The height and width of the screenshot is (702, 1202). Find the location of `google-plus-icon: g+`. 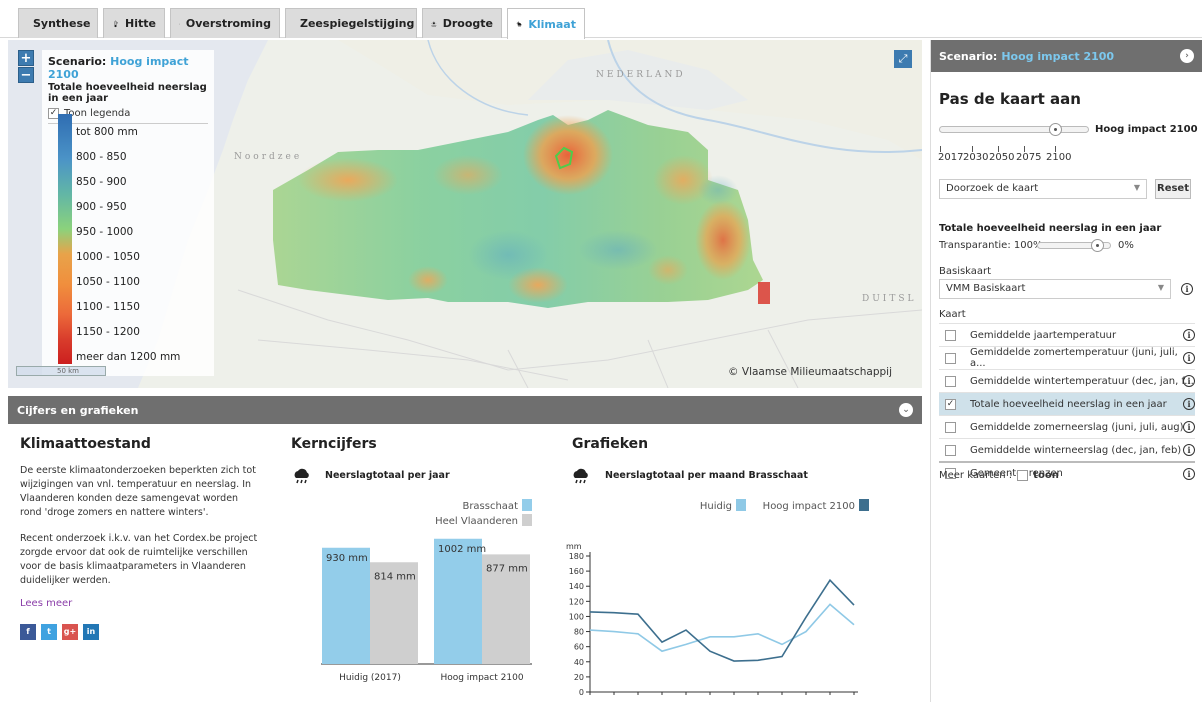

google-plus-icon: g+ is located at coordinates (70, 632).